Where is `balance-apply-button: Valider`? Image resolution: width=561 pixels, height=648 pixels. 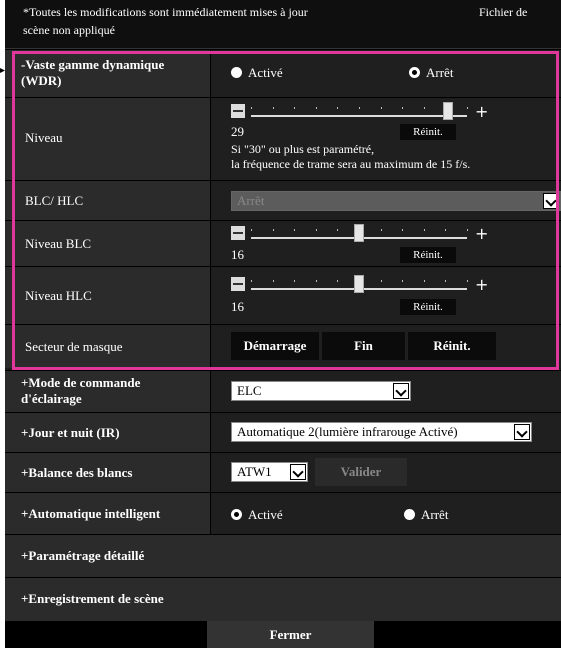
balance-apply-button: Valider is located at coordinates (361, 472).